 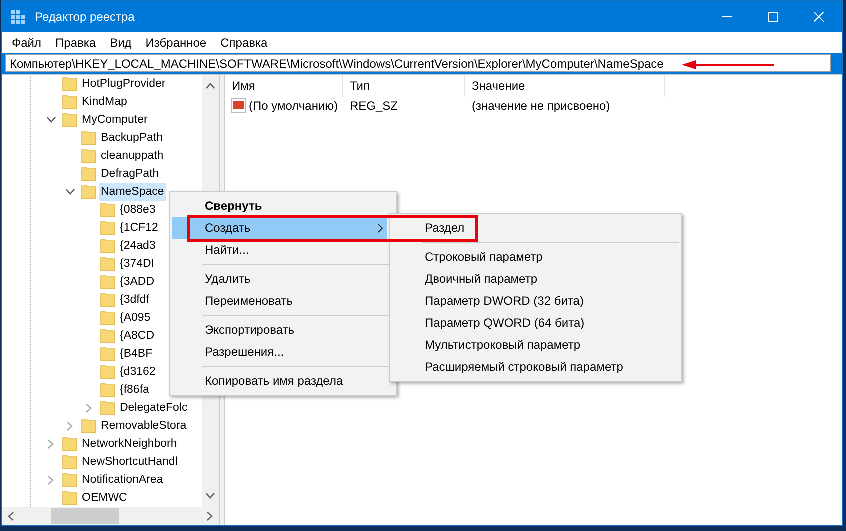 I want to click on table-cell-text: REG_SZ, so click(x=374, y=106).